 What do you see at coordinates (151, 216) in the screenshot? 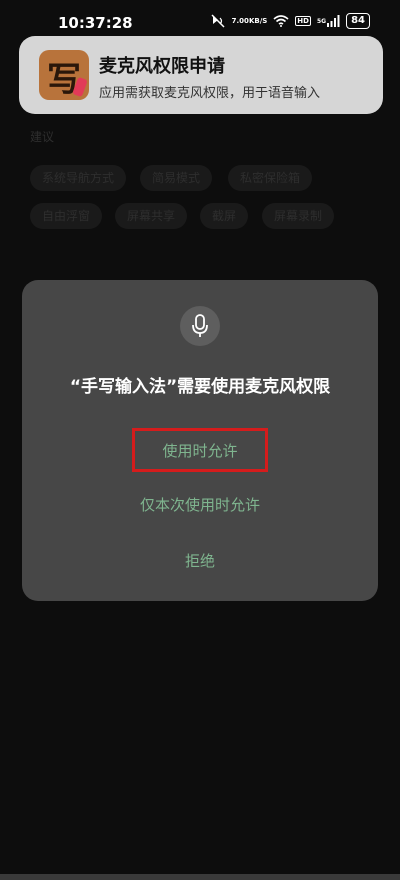
I see `suggestion-chip: 屏幕共享` at bounding box center [151, 216].